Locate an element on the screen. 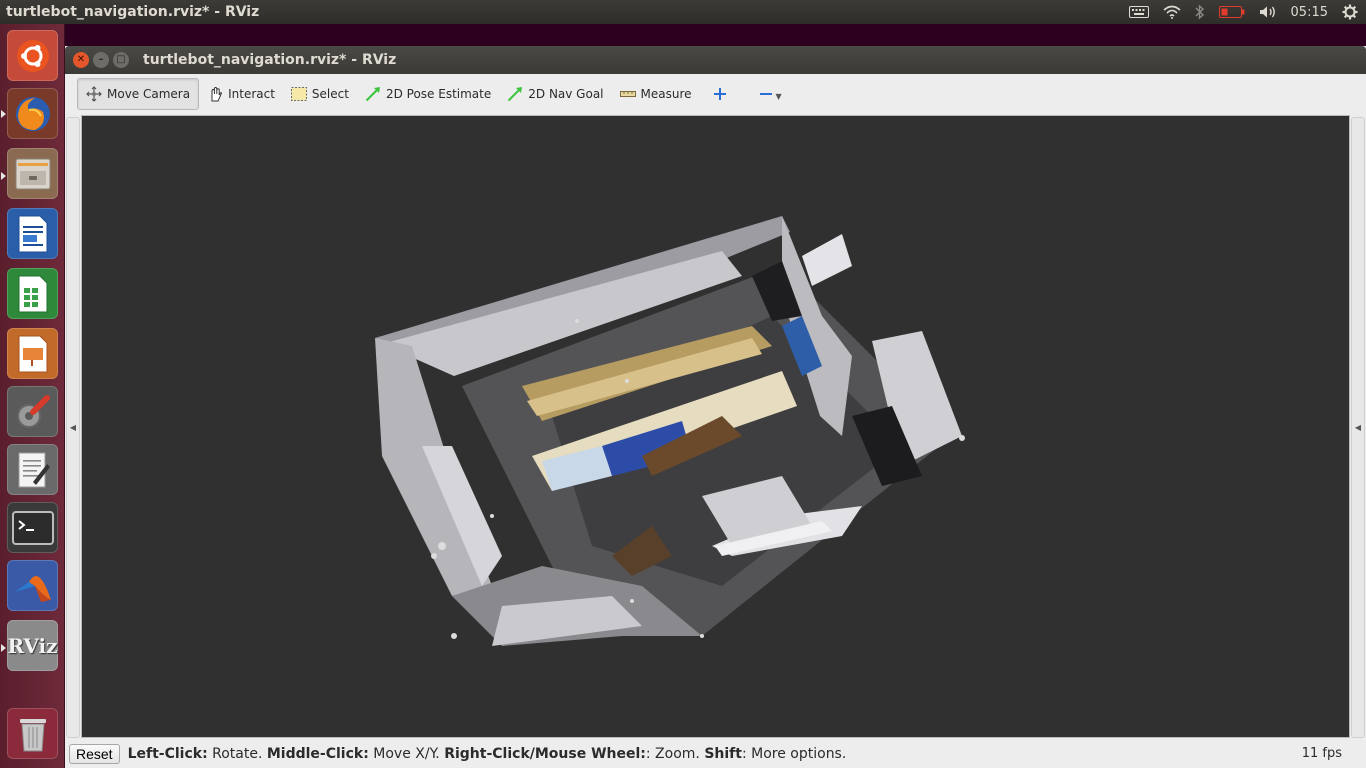 The image size is (1366, 768). add-tool-button is located at coordinates (720, 94).